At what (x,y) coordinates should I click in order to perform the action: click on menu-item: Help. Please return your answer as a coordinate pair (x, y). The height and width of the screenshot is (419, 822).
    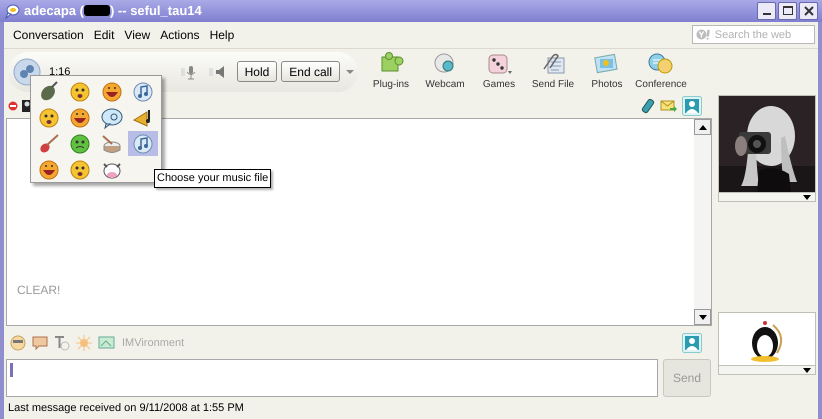
    Looking at the image, I should click on (222, 35).